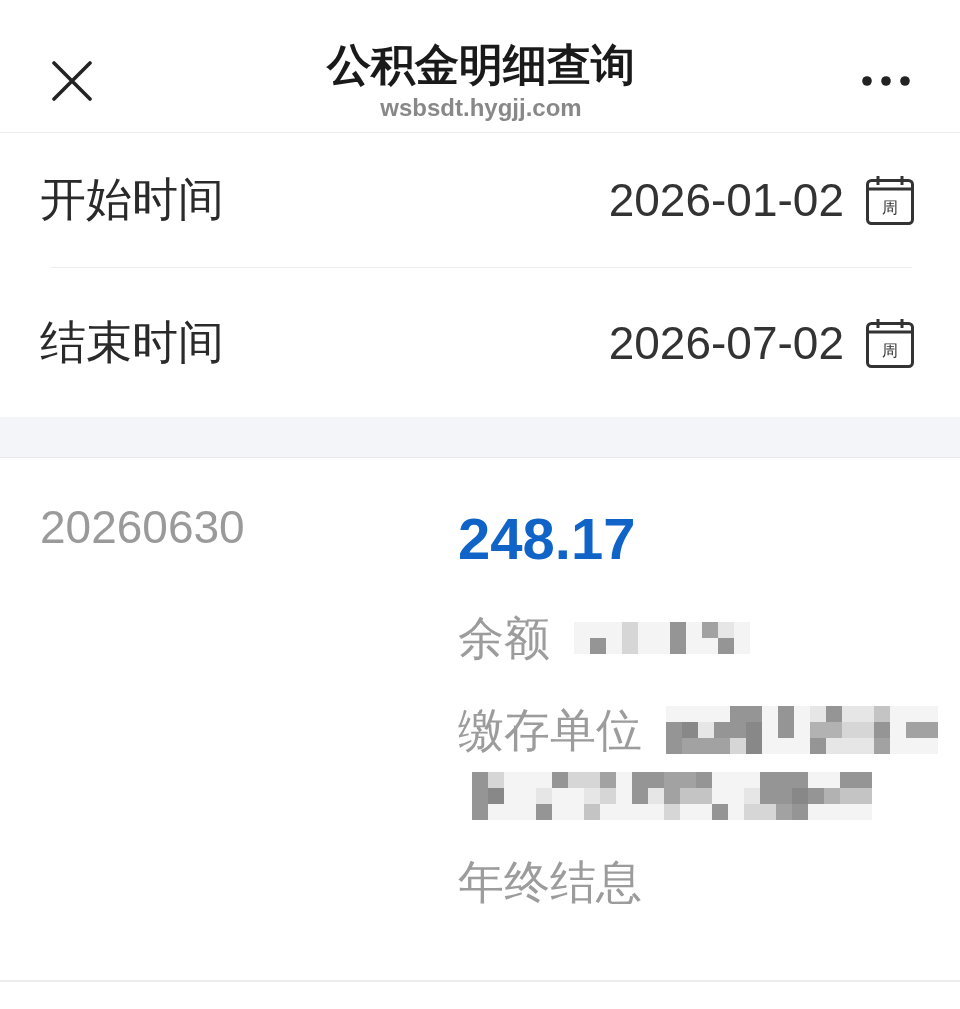 Image resolution: width=960 pixels, height=1009 pixels. I want to click on field-label: 年终结息, so click(550, 882).